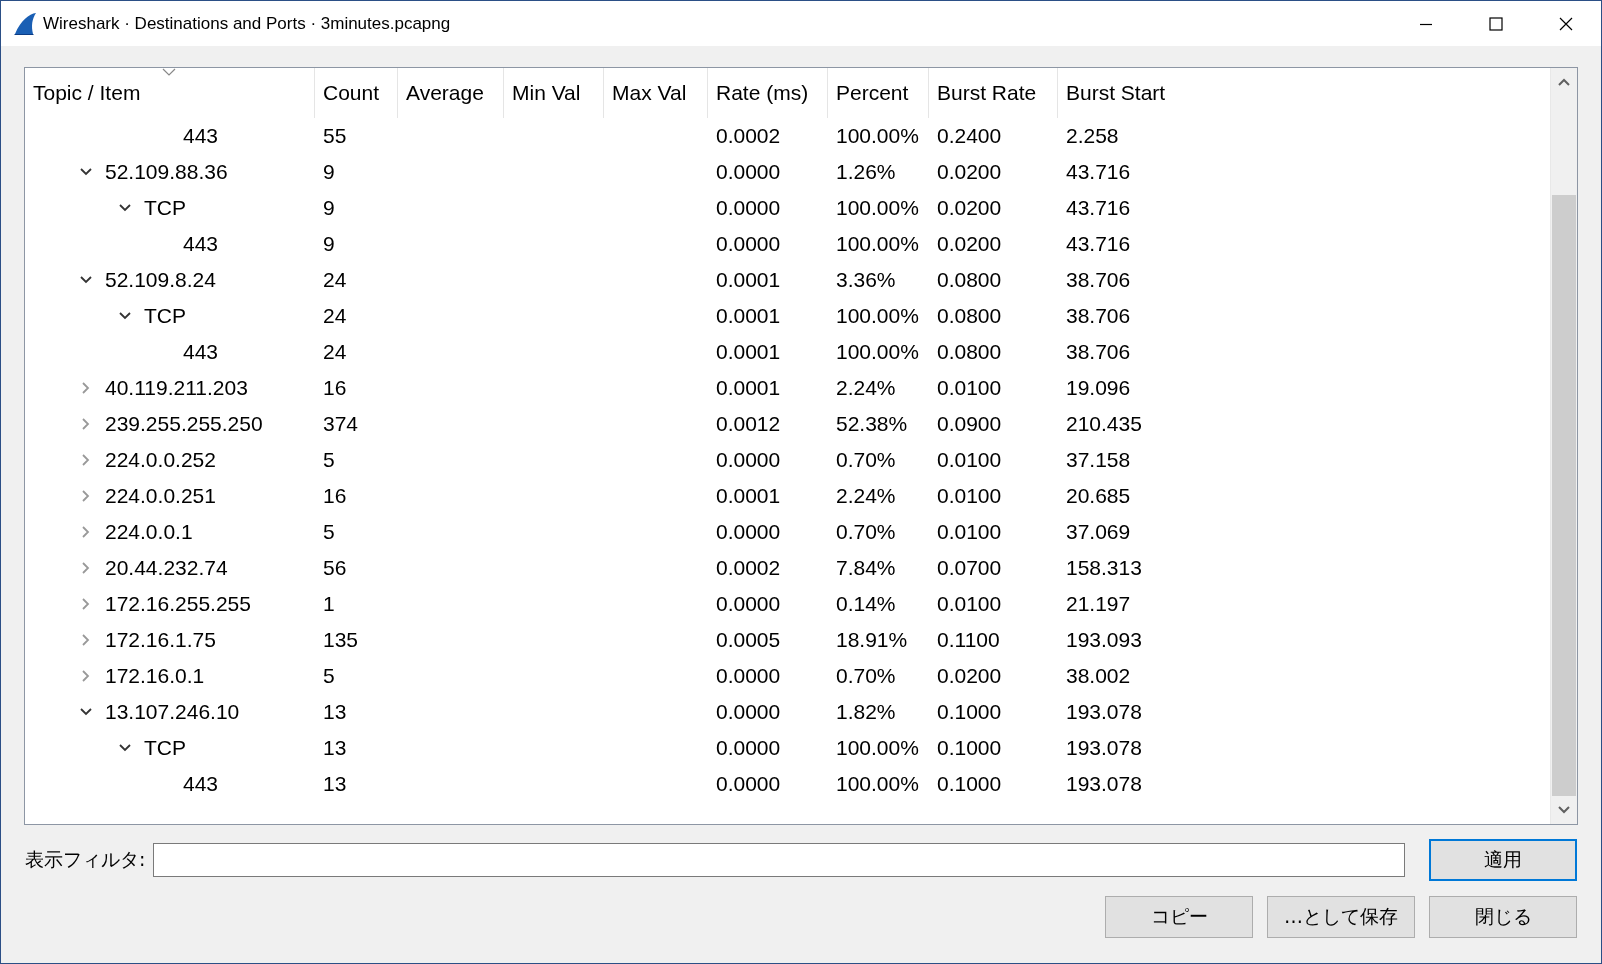  I want to click on table-cell-text: 38.002, so click(1098, 676).